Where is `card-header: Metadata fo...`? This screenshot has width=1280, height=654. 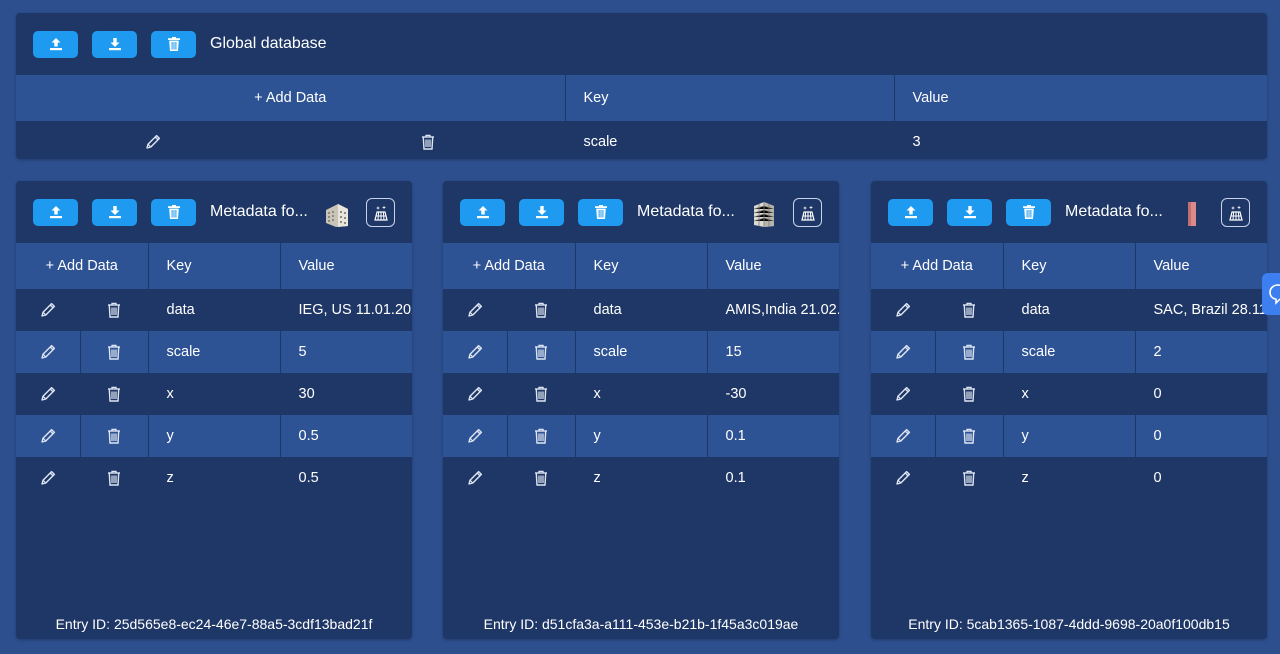 card-header: Metadata fo... is located at coordinates (214, 212).